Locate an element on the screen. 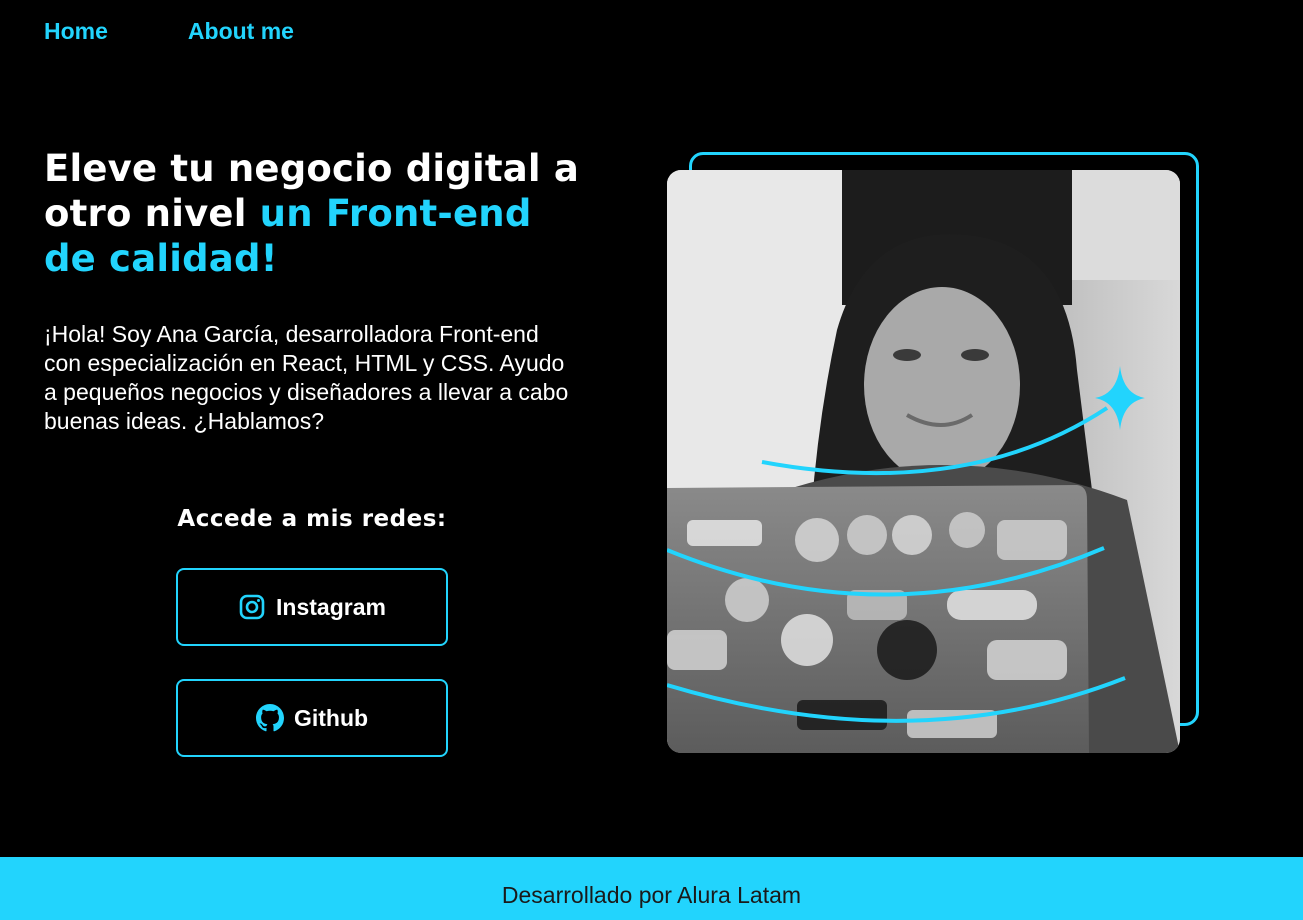 This screenshot has width=1303, height=920. main-nav: Home About me is located at coordinates (169, 31).